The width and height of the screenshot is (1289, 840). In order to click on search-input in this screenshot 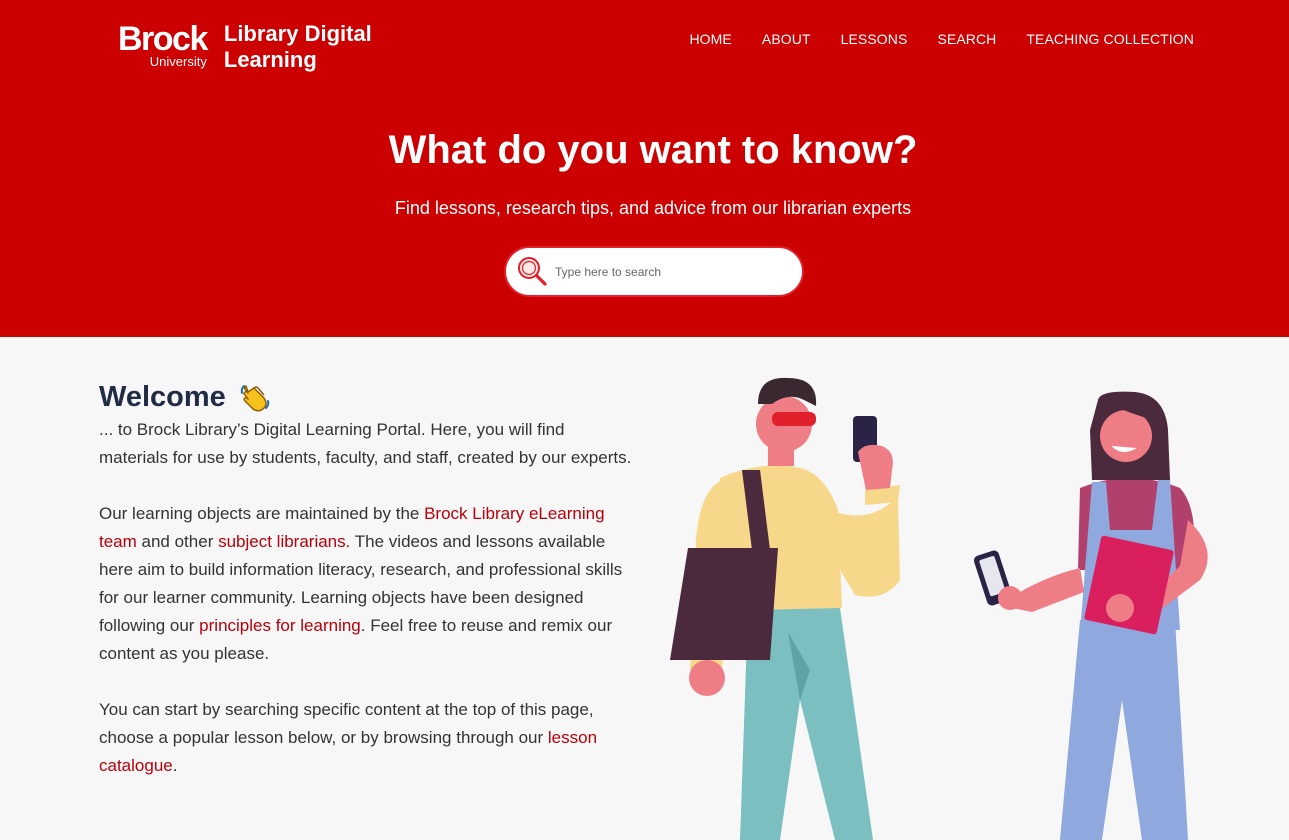, I will do `click(670, 271)`.